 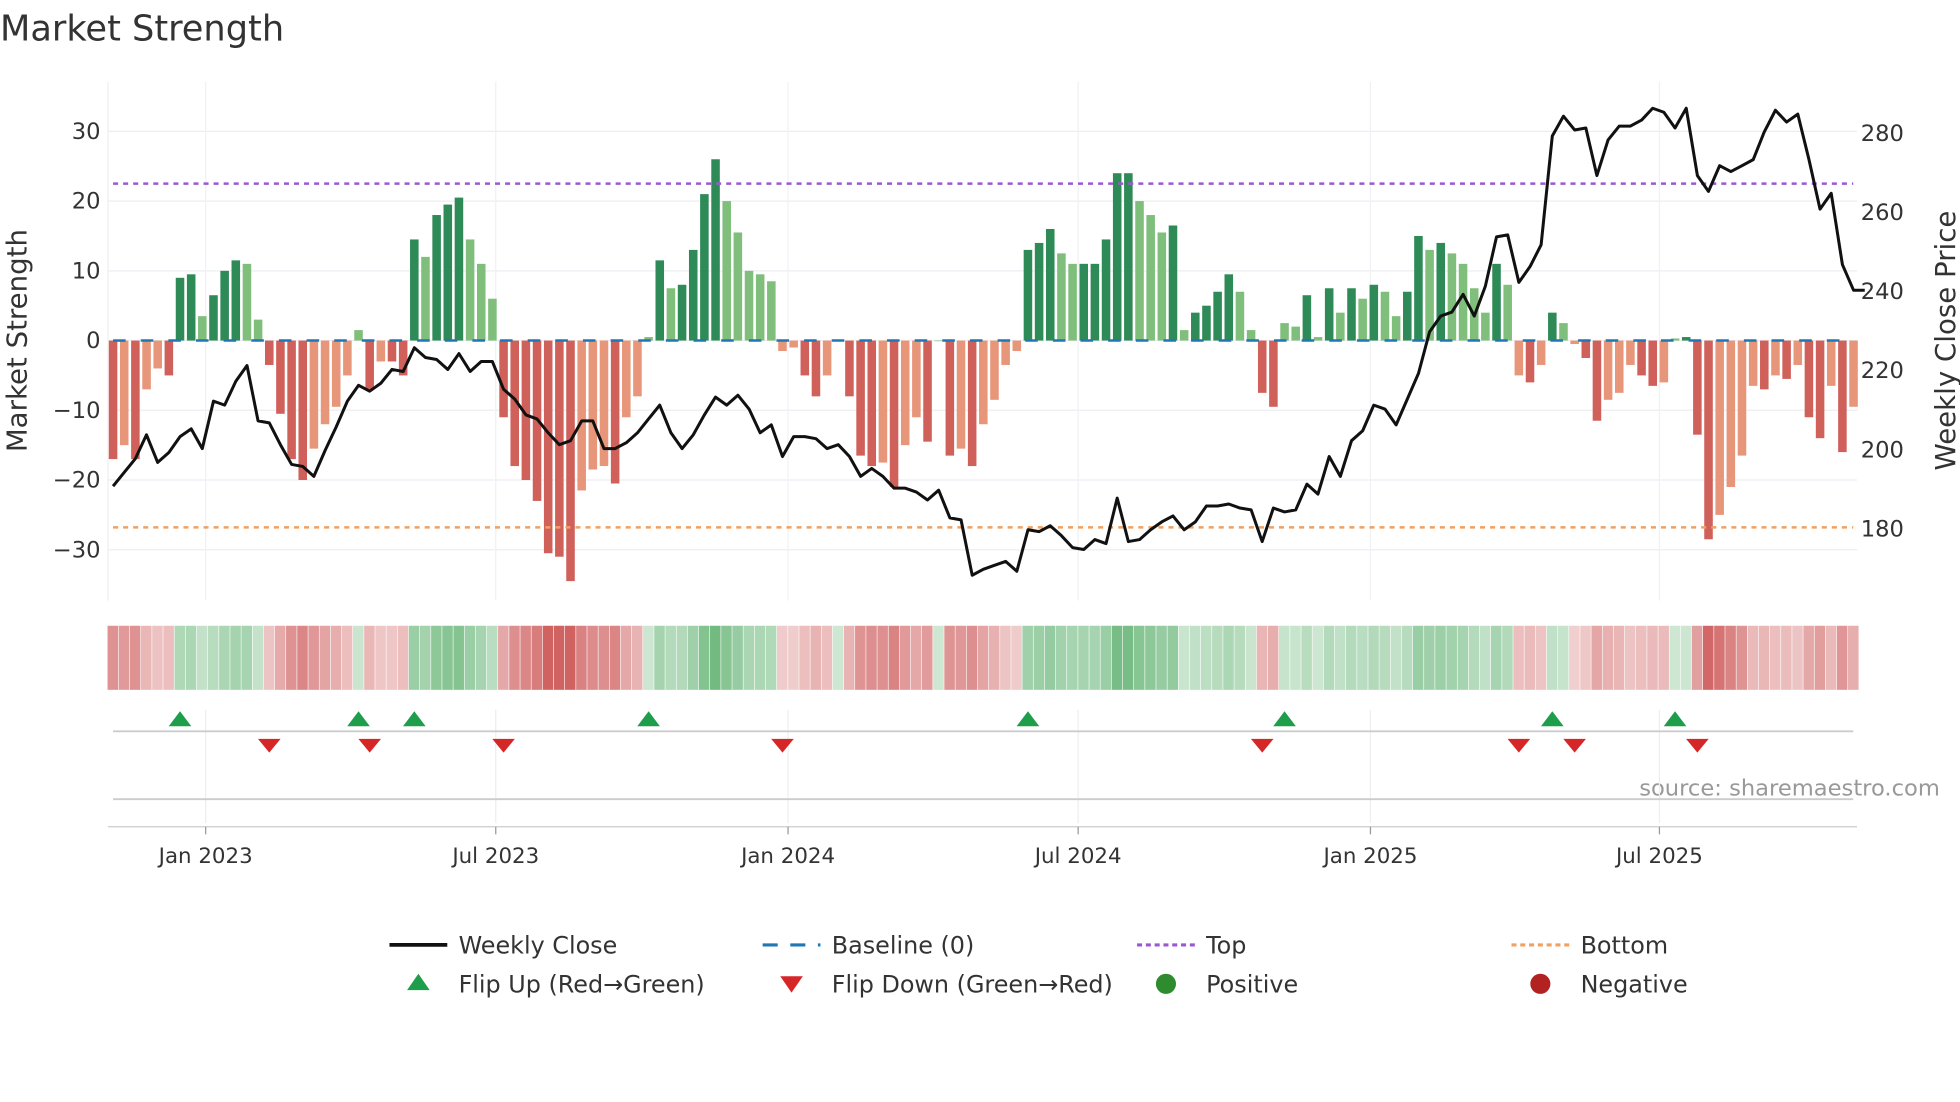 I want to click on y2-tick-label: 240, so click(x=1882, y=292).